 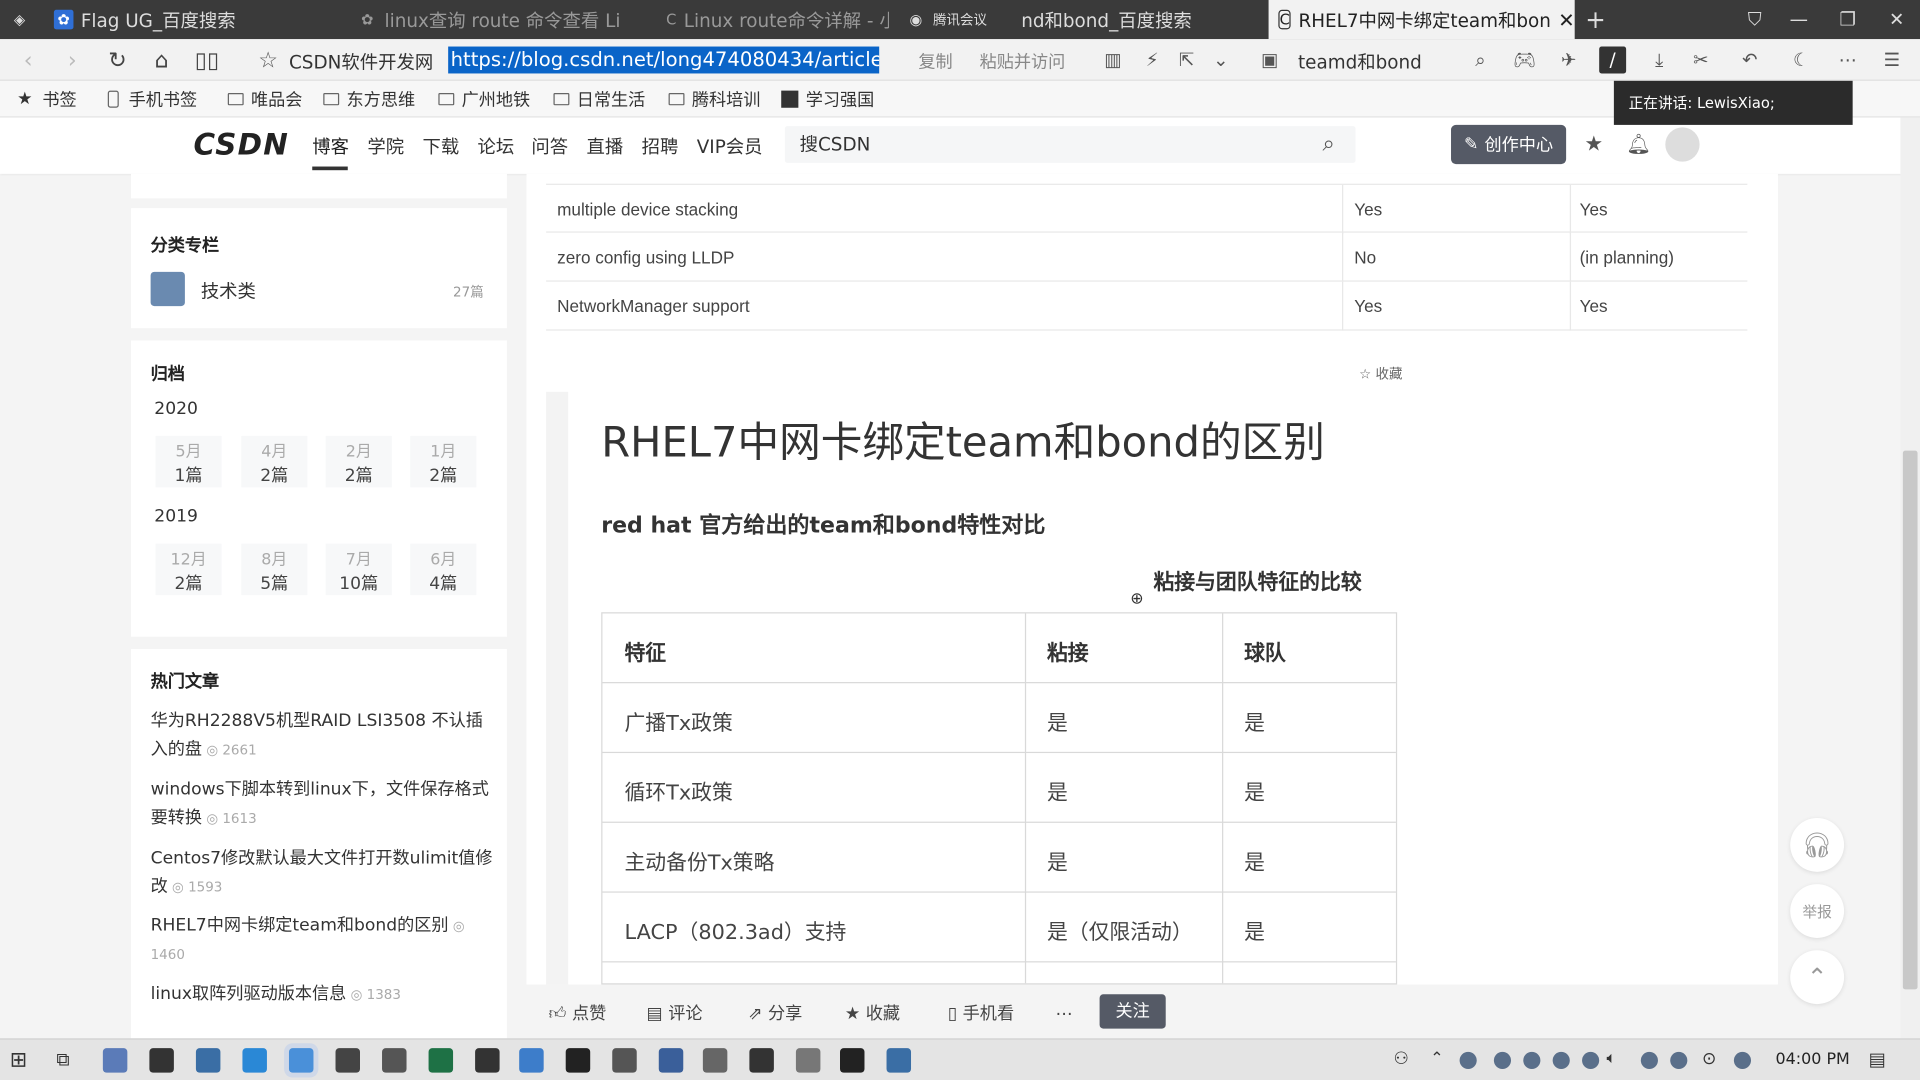 What do you see at coordinates (264, 99) in the screenshot?
I see `bookmark-folder: 唯品会` at bounding box center [264, 99].